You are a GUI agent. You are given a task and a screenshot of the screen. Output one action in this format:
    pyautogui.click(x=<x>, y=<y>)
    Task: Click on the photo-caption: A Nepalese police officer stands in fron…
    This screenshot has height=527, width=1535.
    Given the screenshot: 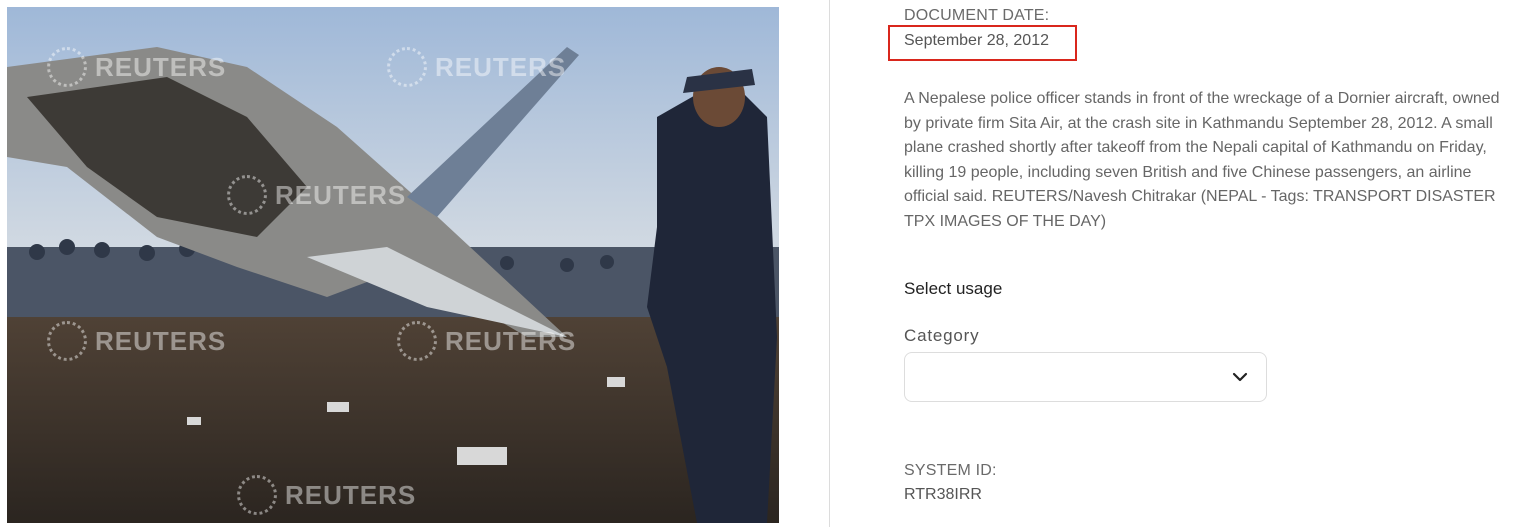 What is the action you would take?
    pyautogui.click(x=1202, y=160)
    